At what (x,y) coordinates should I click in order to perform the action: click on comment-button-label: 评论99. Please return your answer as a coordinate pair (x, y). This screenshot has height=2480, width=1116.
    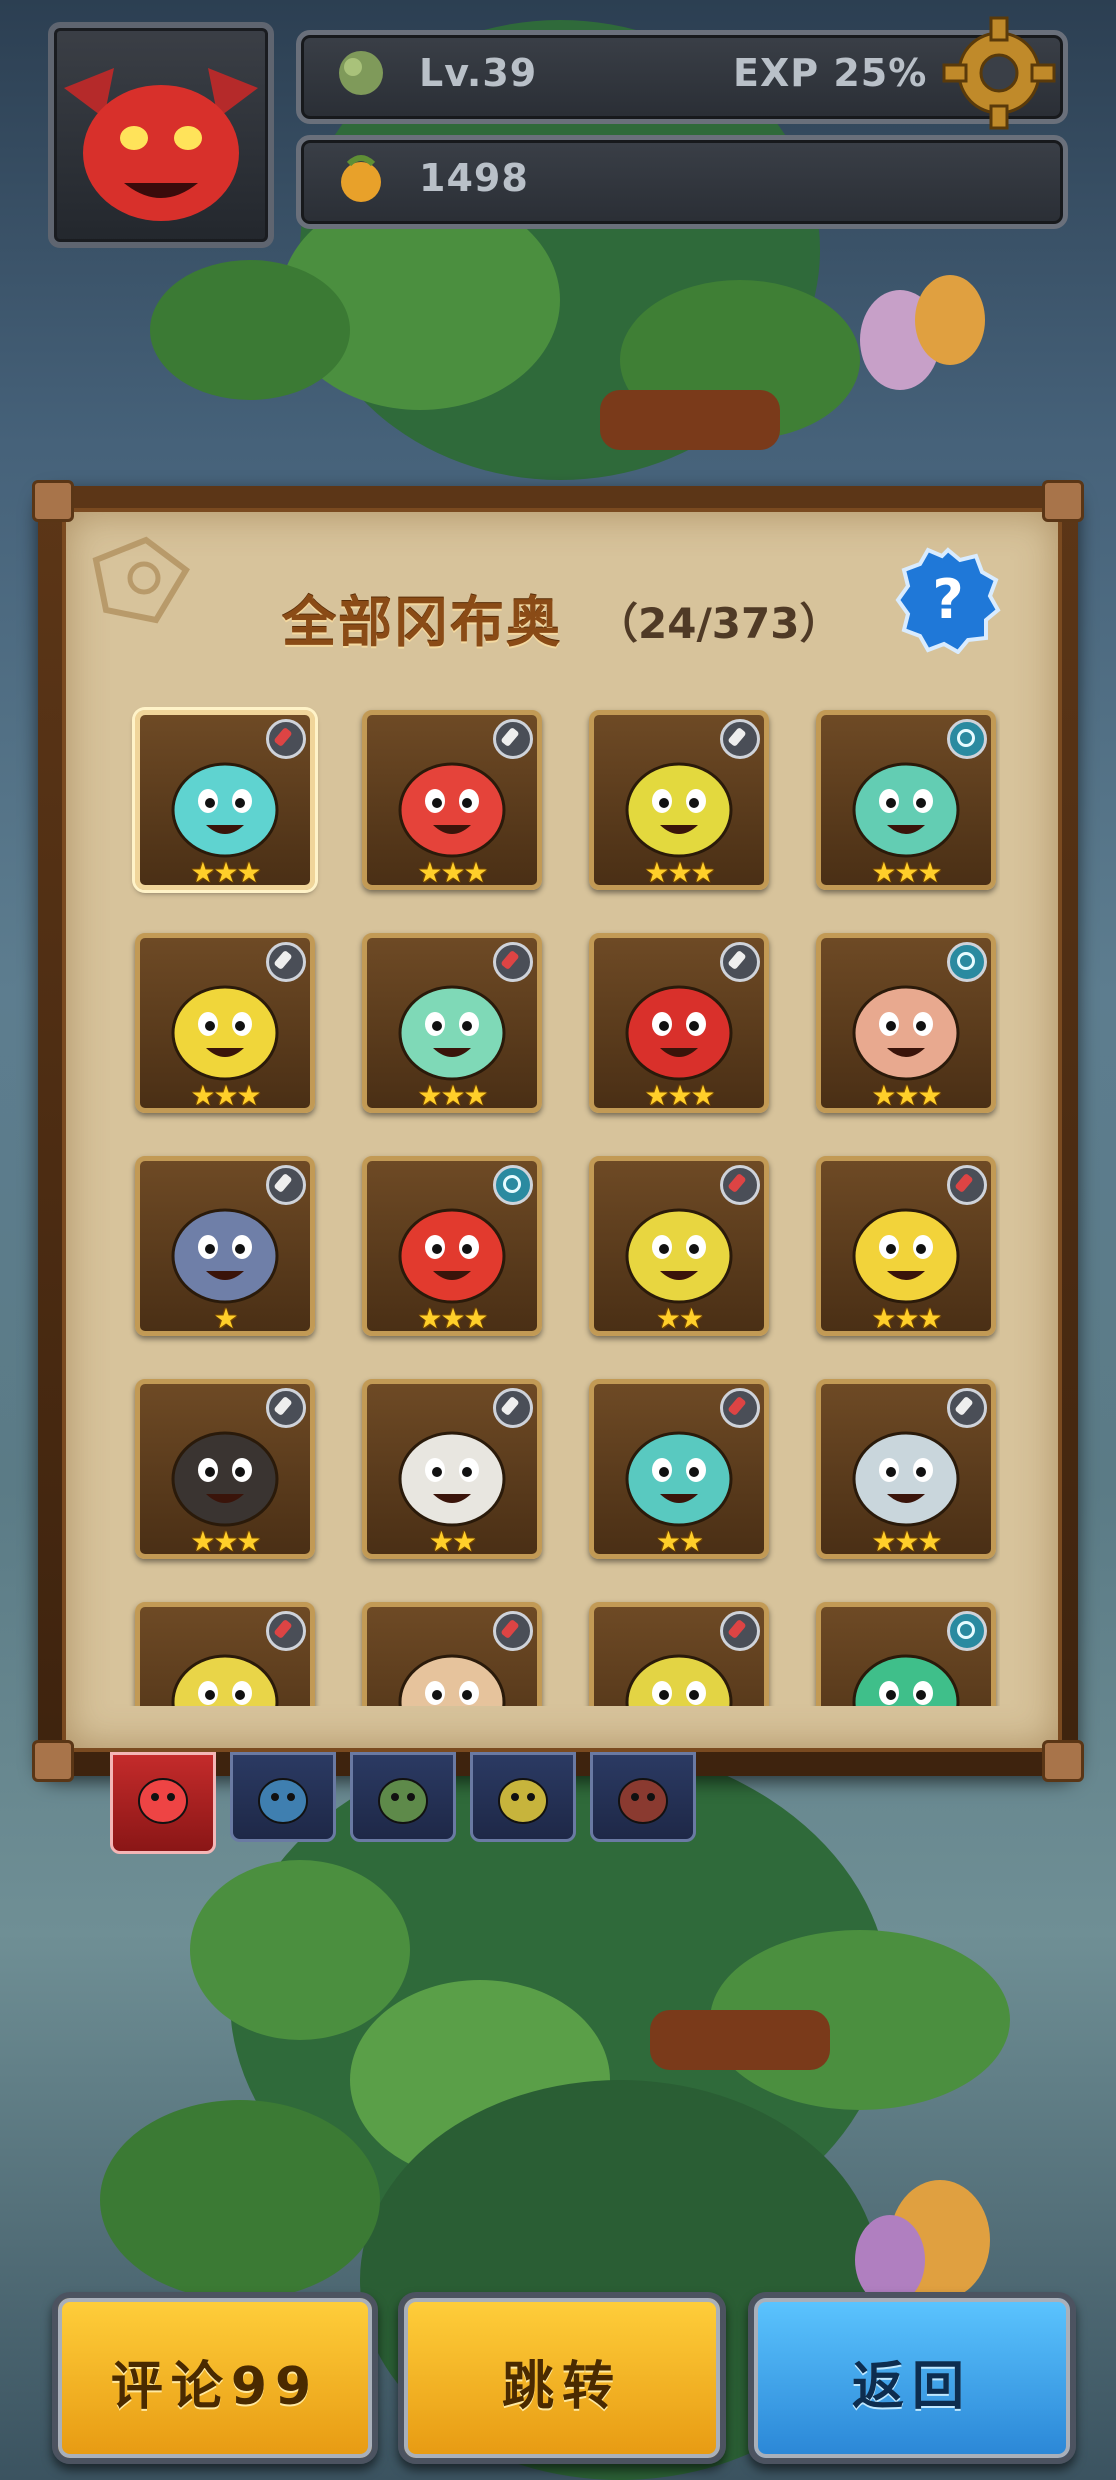
    Looking at the image, I should click on (215, 2387).